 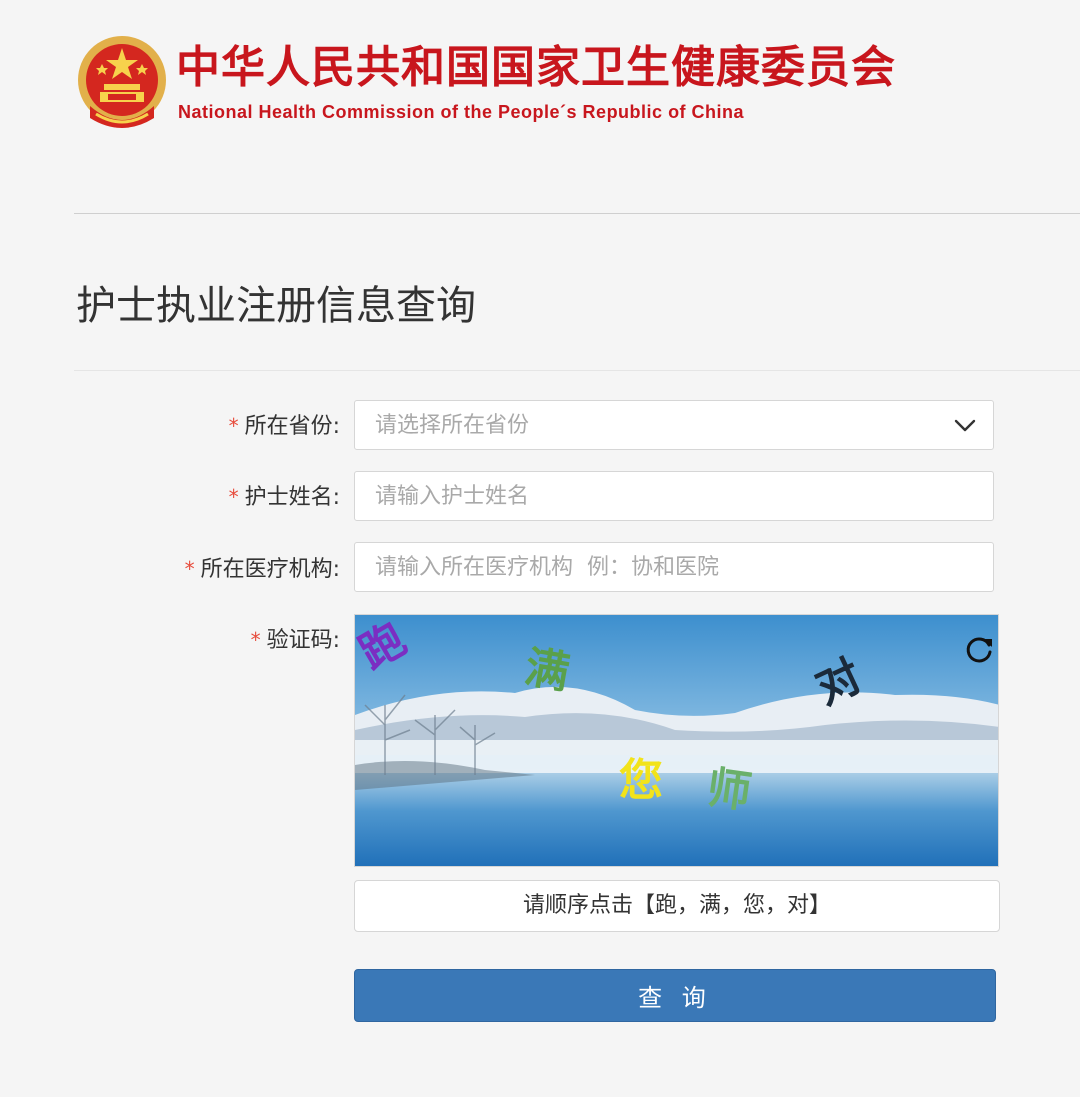 What do you see at coordinates (284, 497) in the screenshot?
I see `name-label: * 护士姓名:` at bounding box center [284, 497].